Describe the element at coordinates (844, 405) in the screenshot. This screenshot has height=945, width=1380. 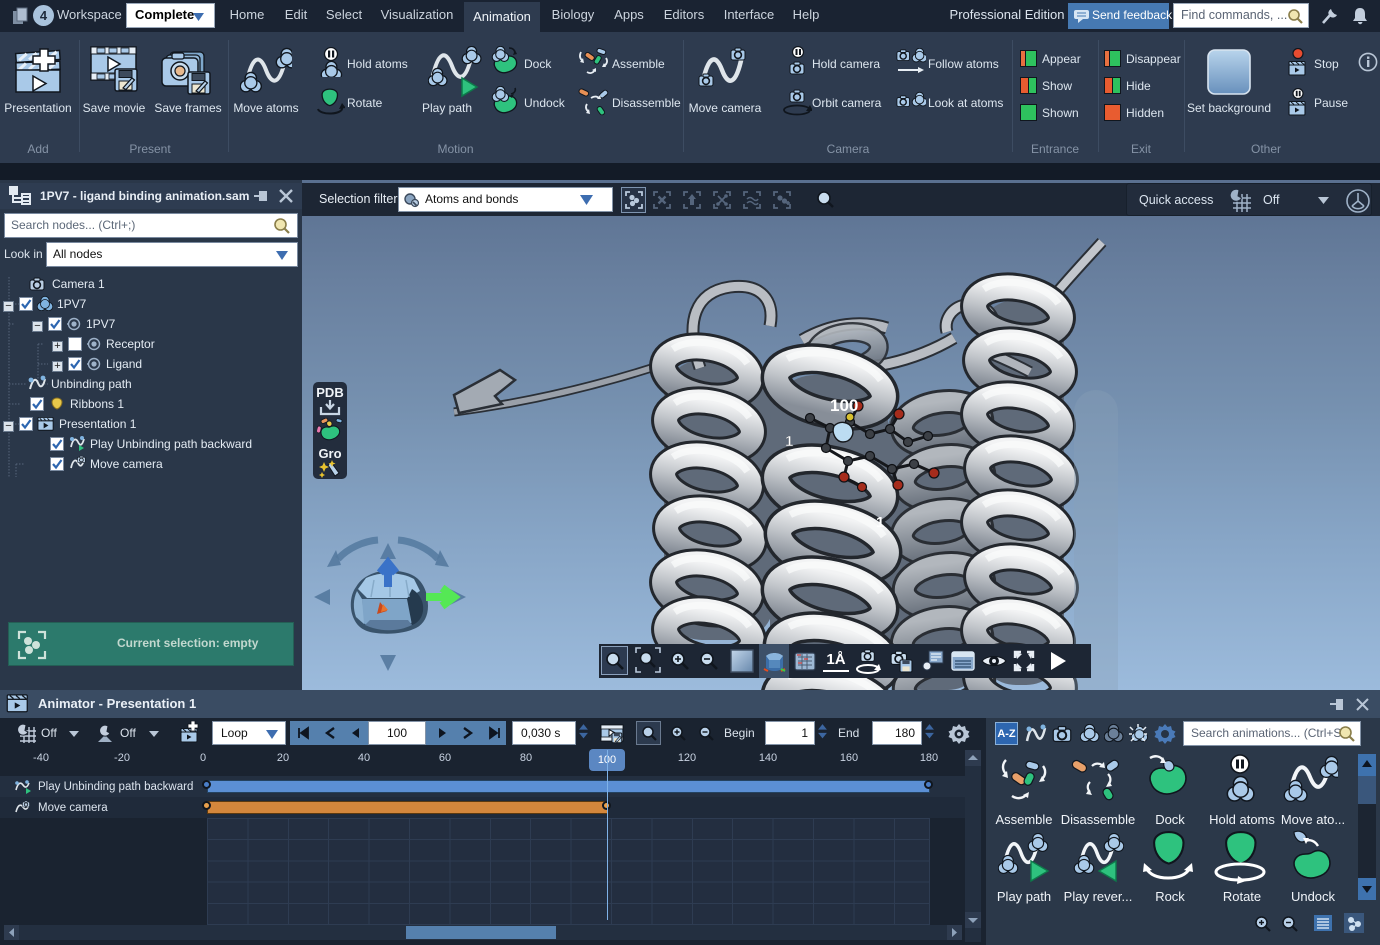
I see `svg-text: 100` at that location.